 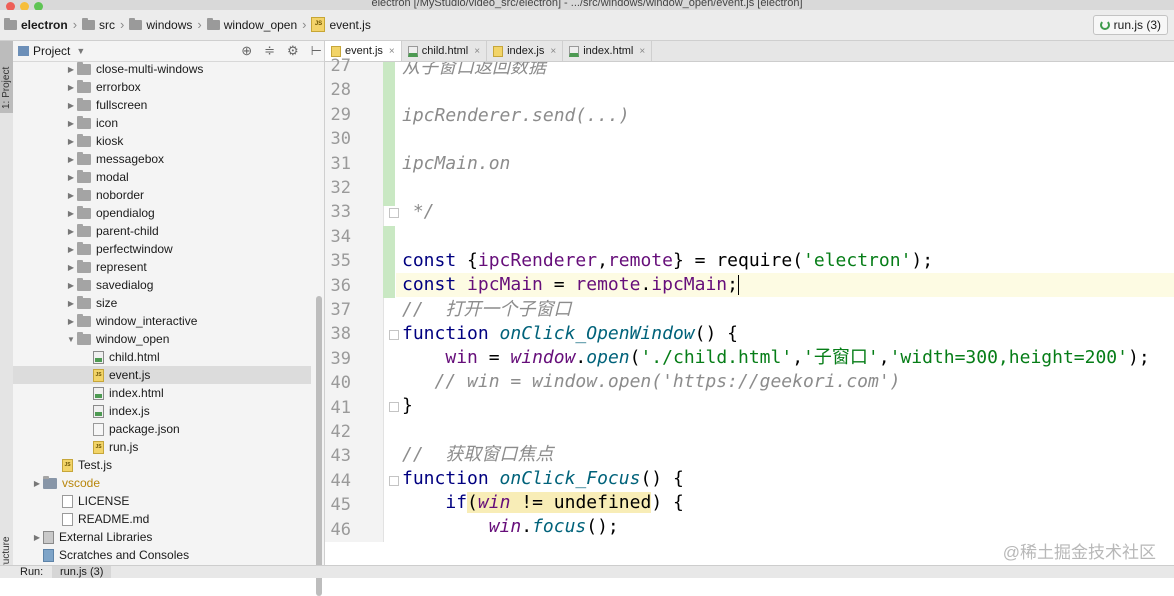 I want to click on tree-file-event-js: JS event.js, so click(x=162, y=375).